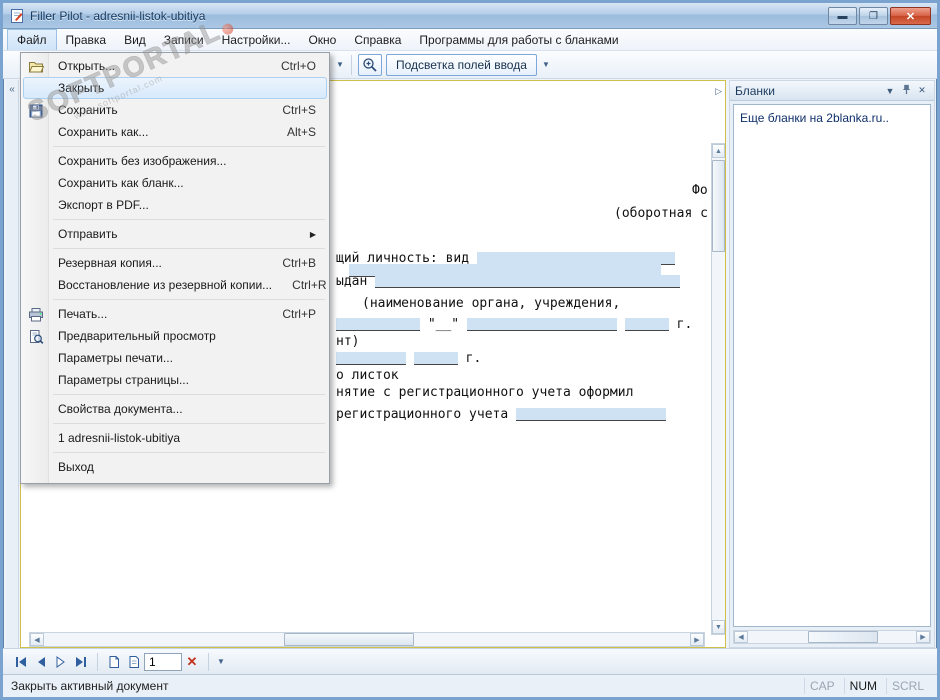  What do you see at coordinates (832, 91) in the screenshot?
I see `blanks-panel-header: Бланки ▼ ✕` at bounding box center [832, 91].